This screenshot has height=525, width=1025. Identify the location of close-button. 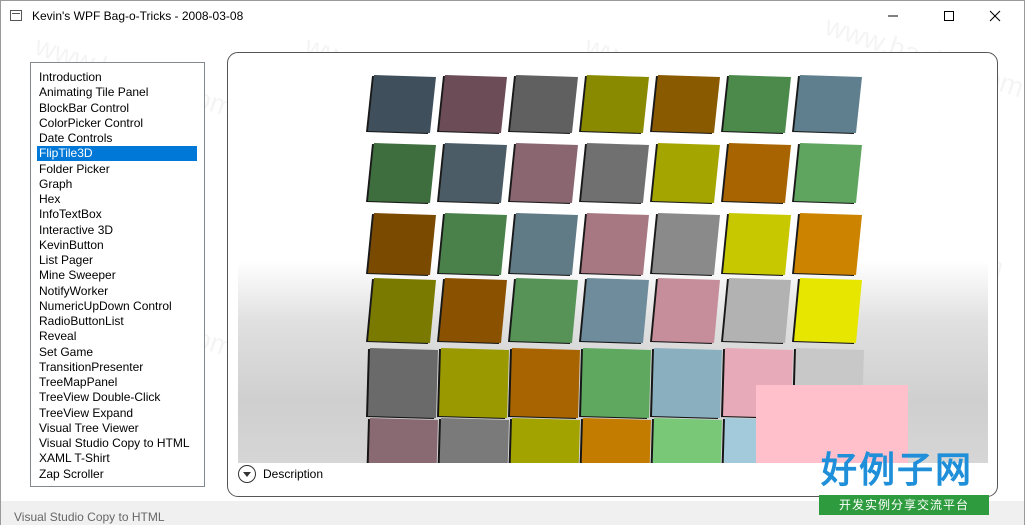
(995, 16).